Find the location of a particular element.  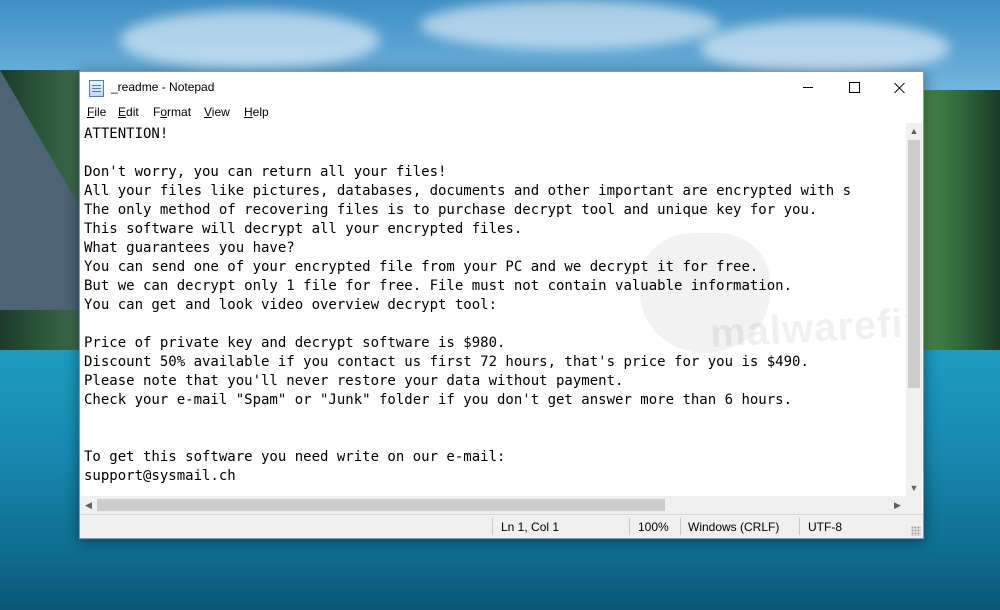

scroll-down-icon: ▼ is located at coordinates (914, 488).